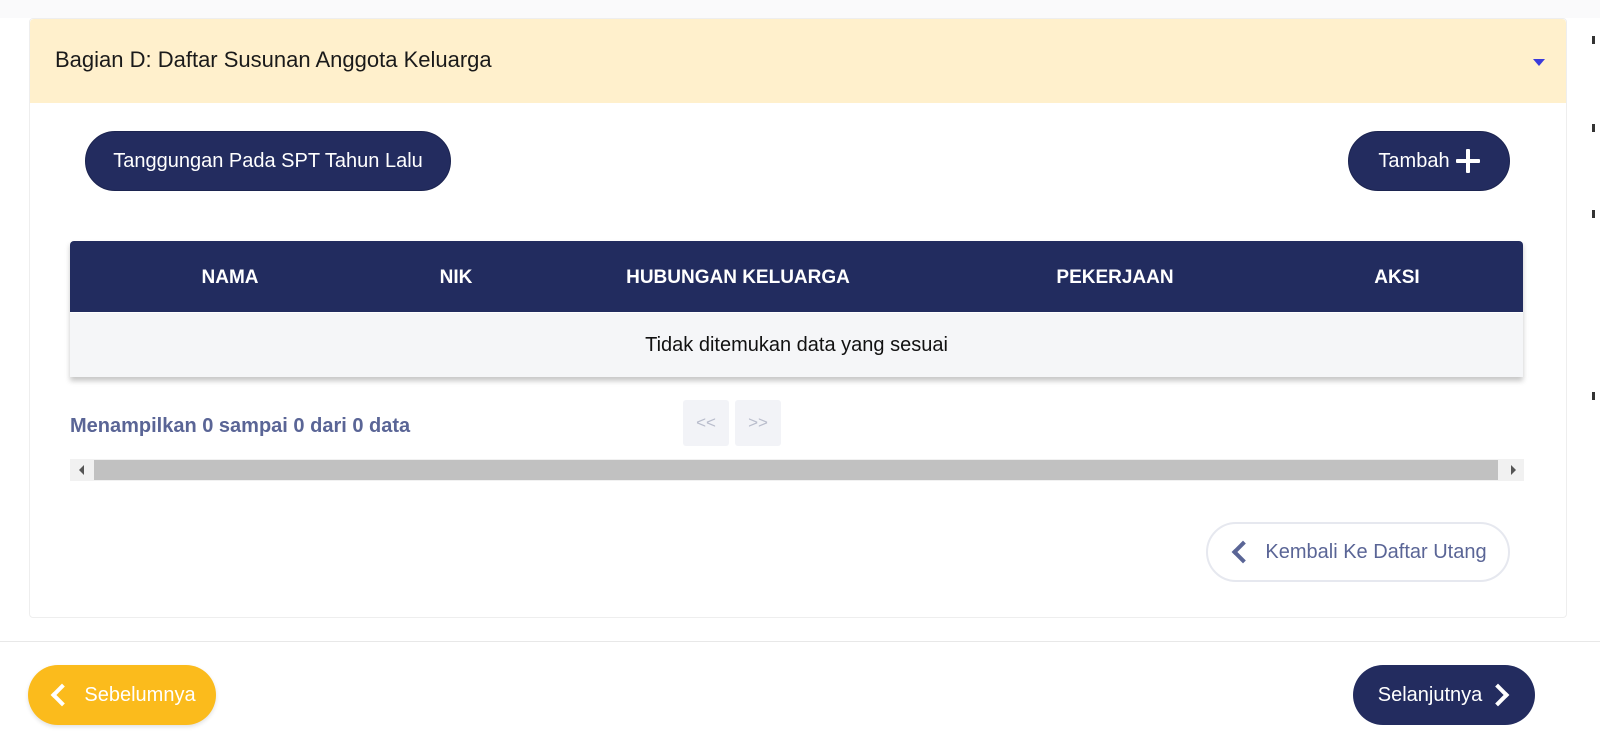 The height and width of the screenshot is (755, 1600). I want to click on tanggungan-spt-label: Tanggungan Pada SPT Tahun Lalu, so click(268, 160).